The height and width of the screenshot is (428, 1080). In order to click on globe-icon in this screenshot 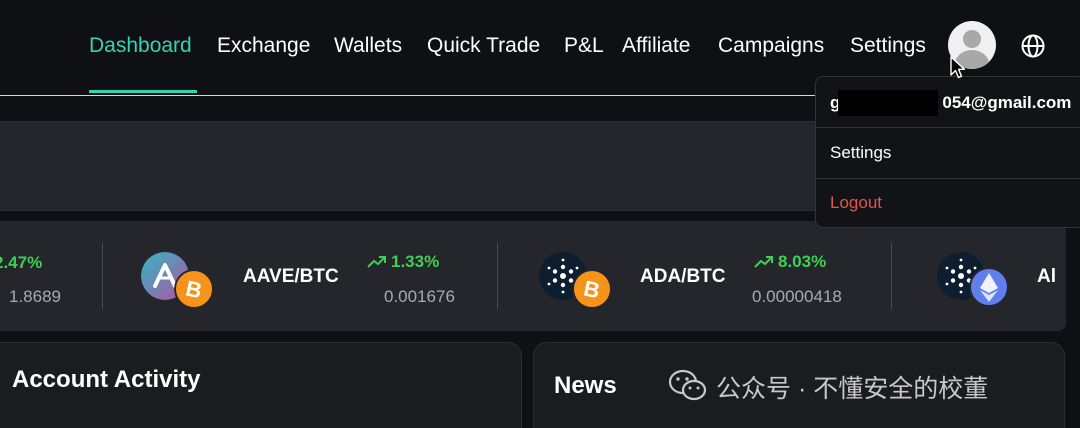, I will do `click(1033, 46)`.